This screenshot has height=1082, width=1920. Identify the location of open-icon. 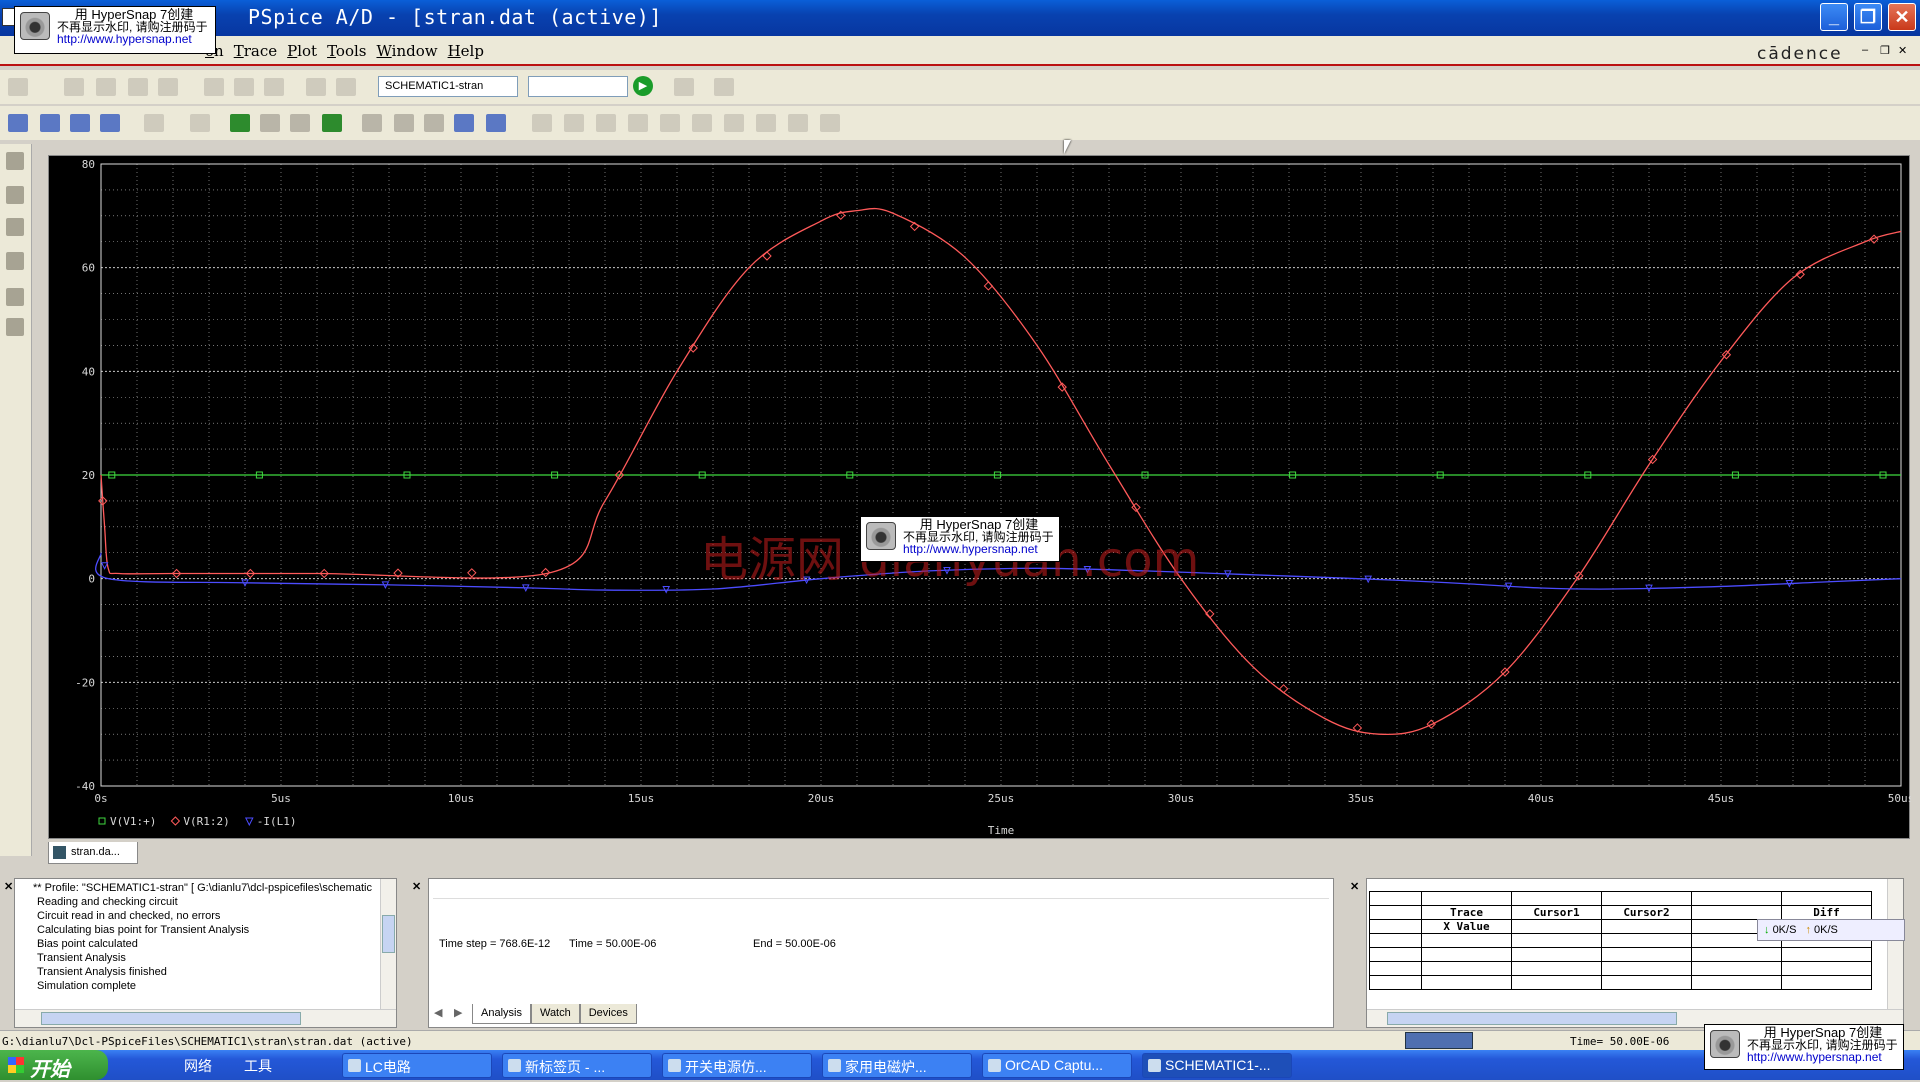
(74, 87).